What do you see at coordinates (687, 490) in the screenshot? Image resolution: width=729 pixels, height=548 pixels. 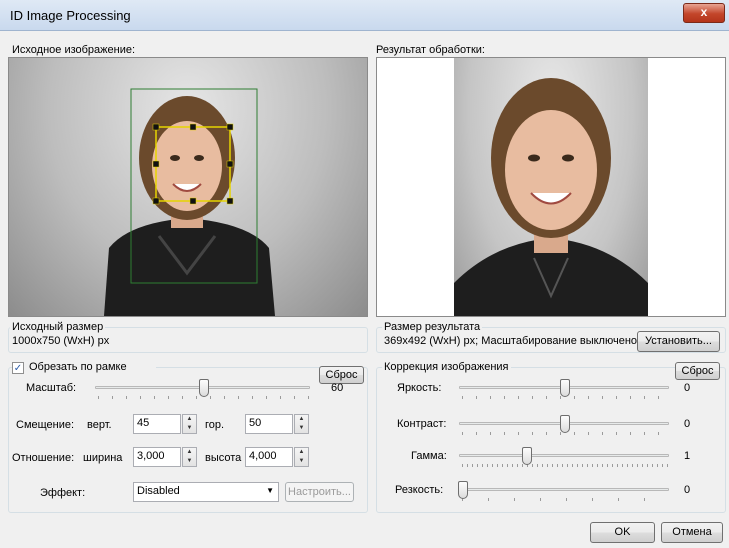 I see `sharpness-value: 0` at bounding box center [687, 490].